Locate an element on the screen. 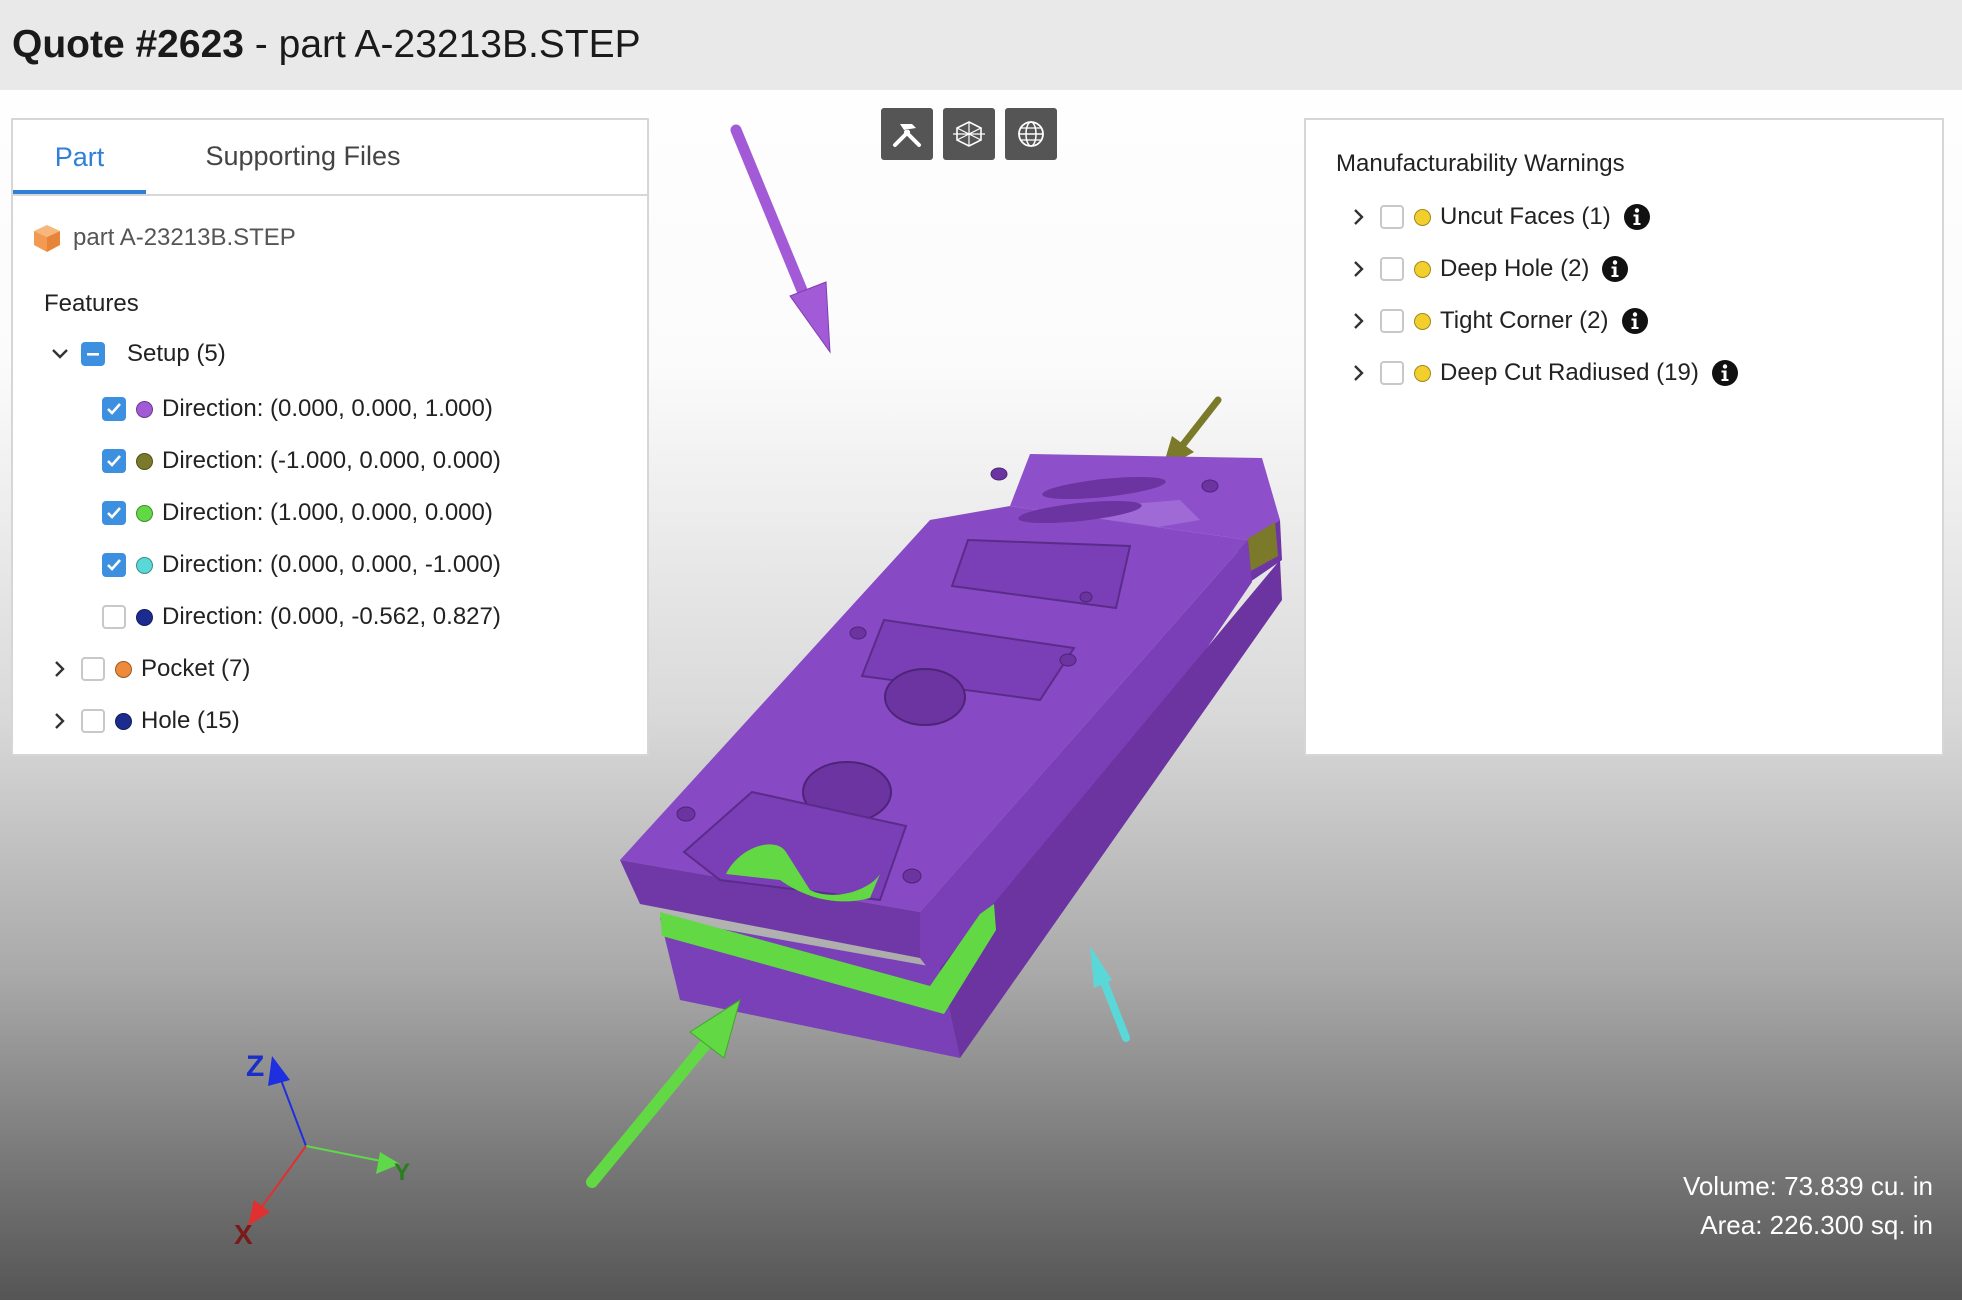 Image resolution: width=1962 pixels, height=1300 pixels. warning-item: Uncut Faces (1) is located at coordinates (1500, 217).